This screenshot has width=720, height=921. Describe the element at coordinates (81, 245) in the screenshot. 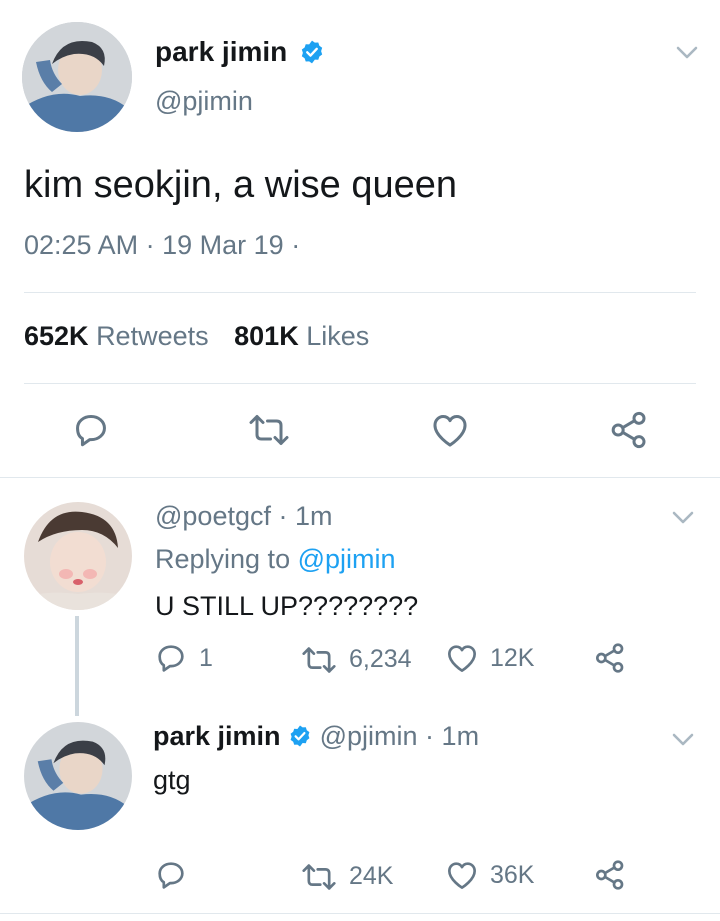

I see `tweet-time: 02:25 AM` at that location.